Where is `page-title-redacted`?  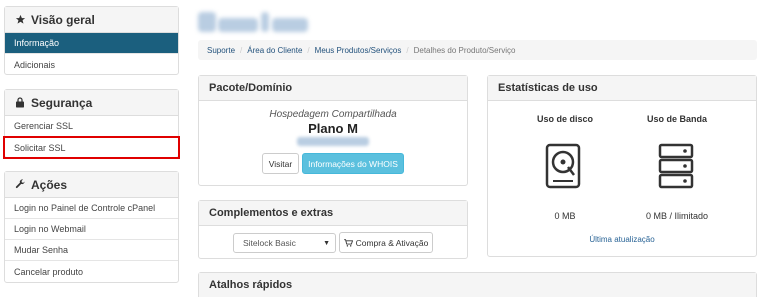 page-title-redacted is located at coordinates (254, 21).